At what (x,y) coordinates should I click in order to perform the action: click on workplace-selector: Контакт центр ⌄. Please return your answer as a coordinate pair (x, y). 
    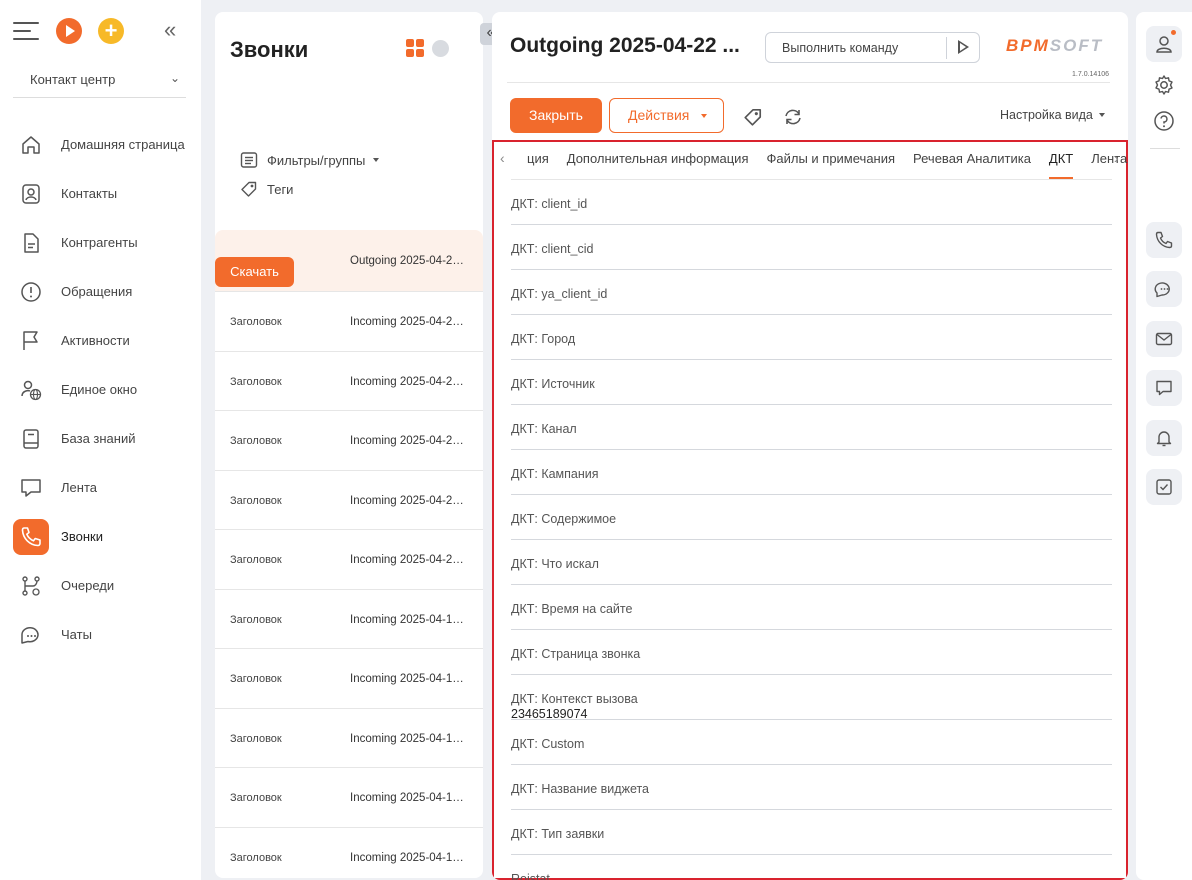
    Looking at the image, I should click on (99, 80).